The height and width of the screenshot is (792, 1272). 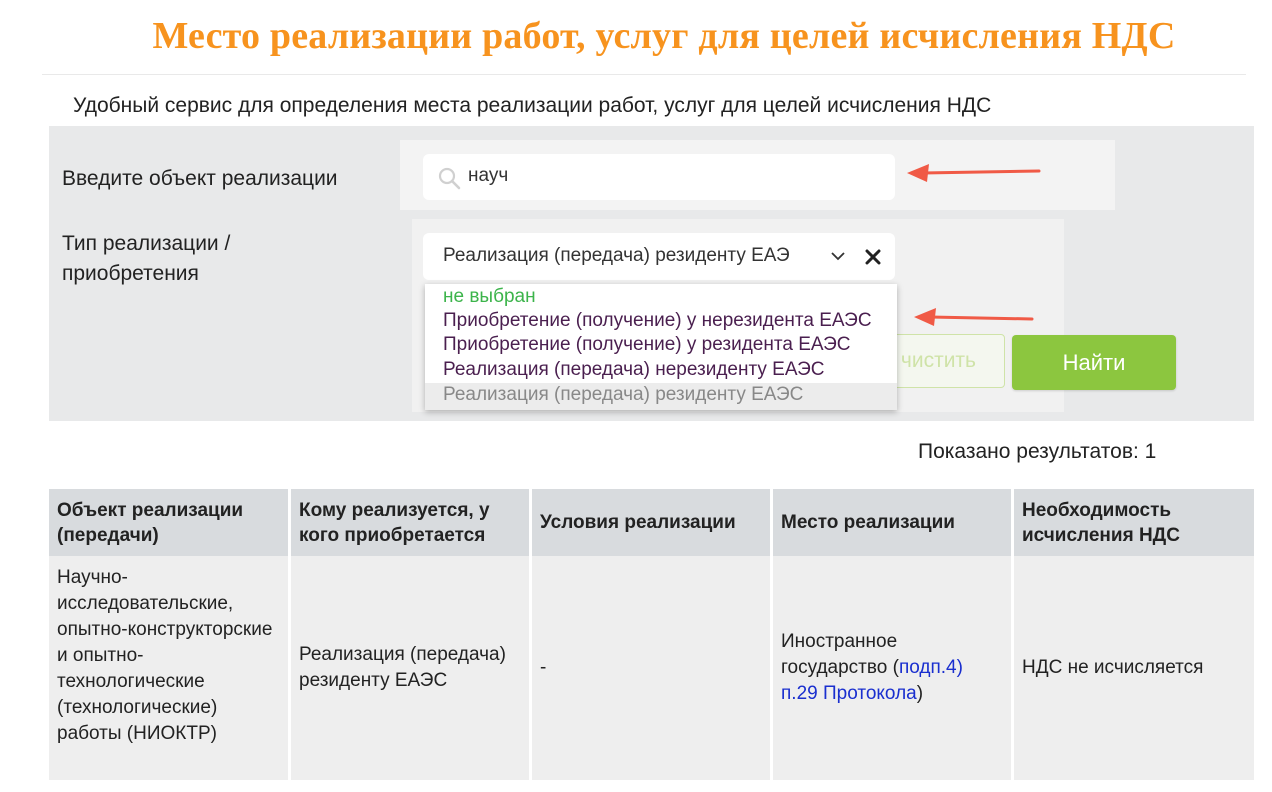 I want to click on search-icon, so click(x=449, y=178).